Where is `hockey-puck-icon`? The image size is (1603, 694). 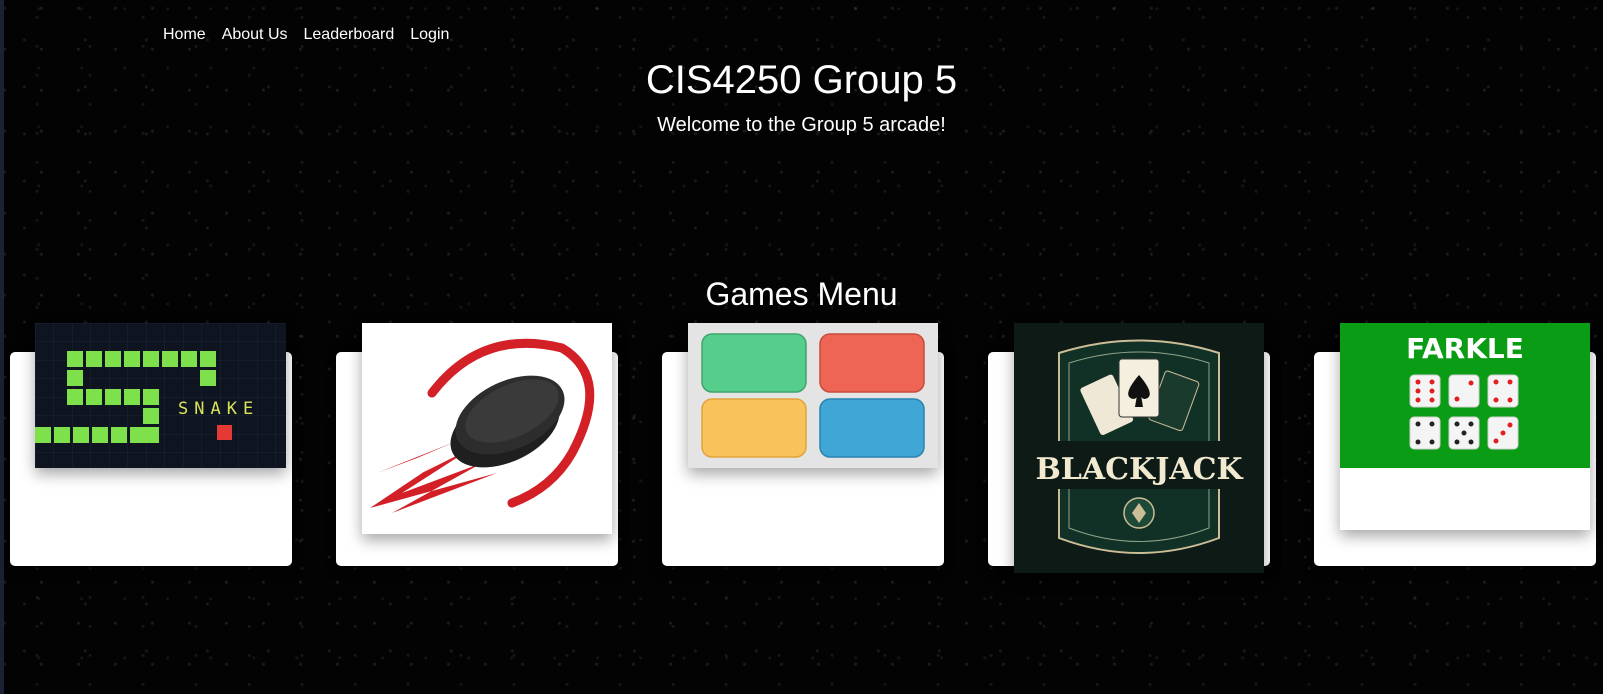
hockey-puck-icon is located at coordinates (487, 428).